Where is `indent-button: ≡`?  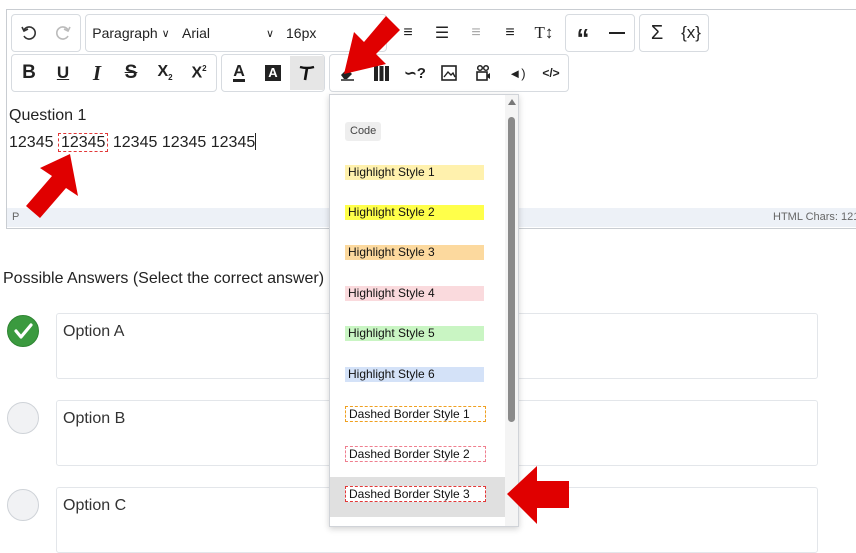
indent-button: ≡ is located at coordinates (510, 33).